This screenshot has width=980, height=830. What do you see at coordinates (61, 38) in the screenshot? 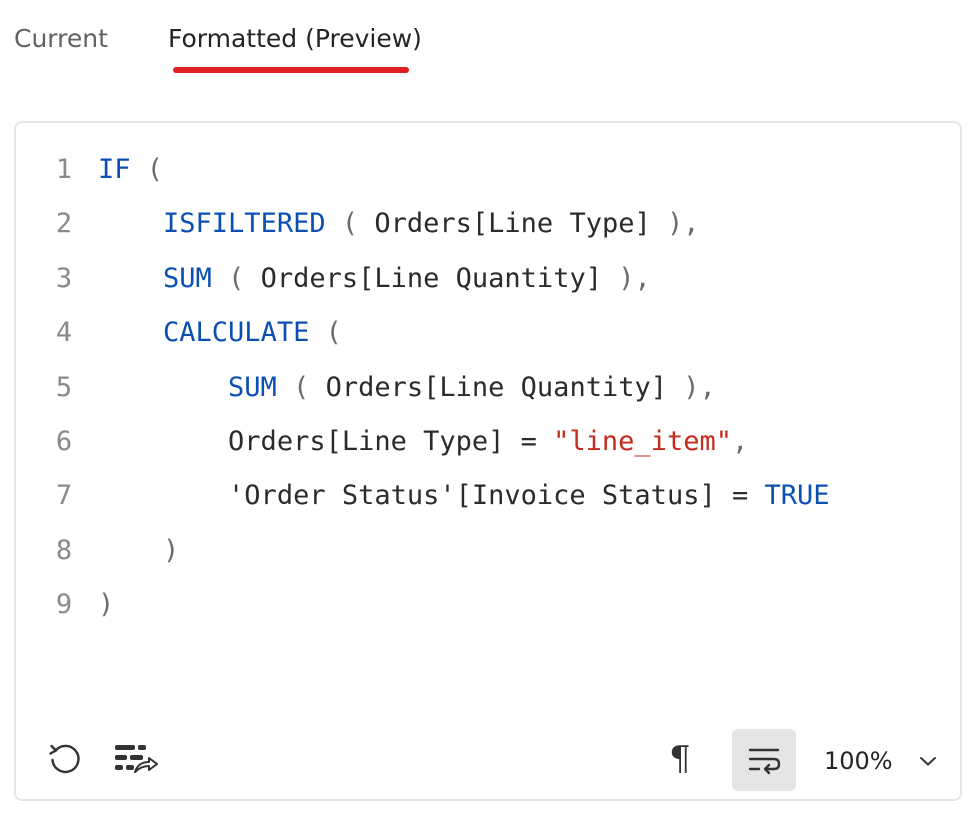
I see `tab-current: Current` at bounding box center [61, 38].